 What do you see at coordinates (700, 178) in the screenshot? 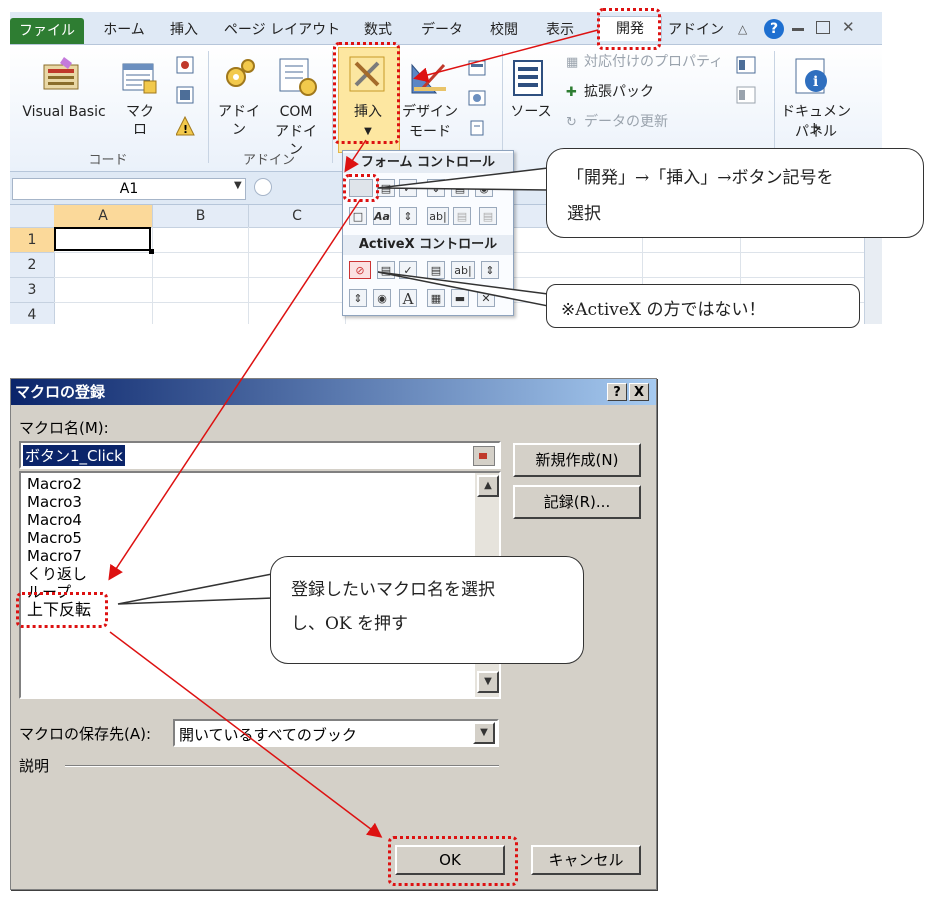
I see `callout-select-button-line1: 「開発」→「挿入」→ボタン記号を` at bounding box center [700, 178].